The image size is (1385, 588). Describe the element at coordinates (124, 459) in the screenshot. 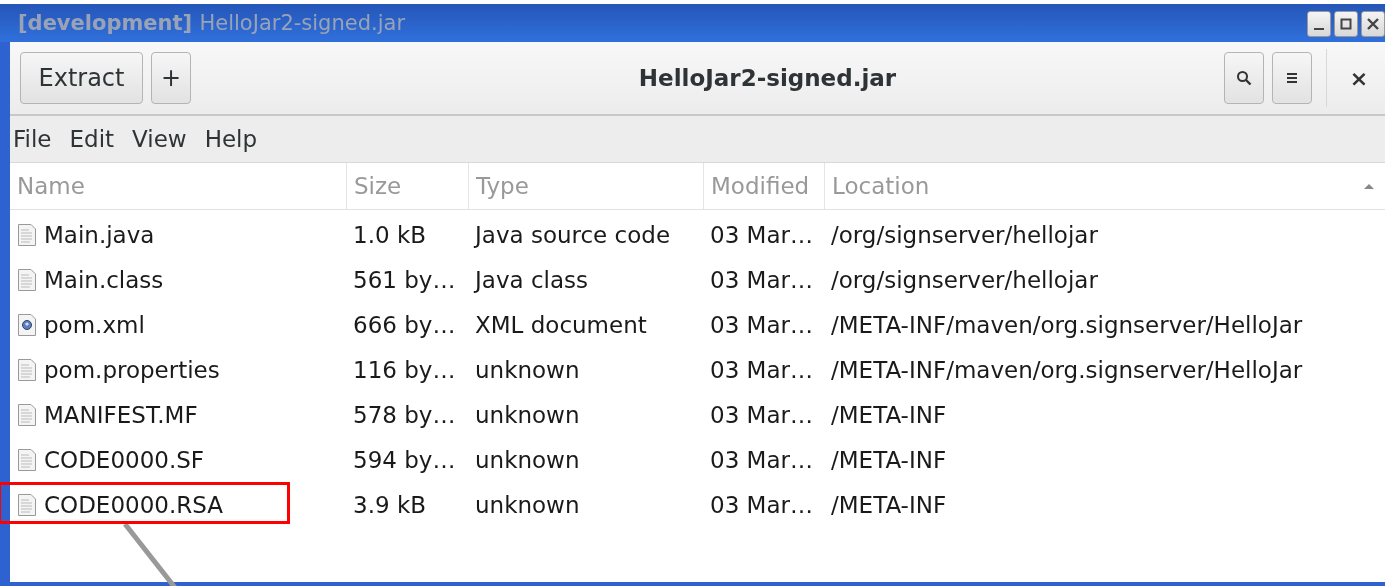

I see `file-name: CODE0000.SF` at that location.